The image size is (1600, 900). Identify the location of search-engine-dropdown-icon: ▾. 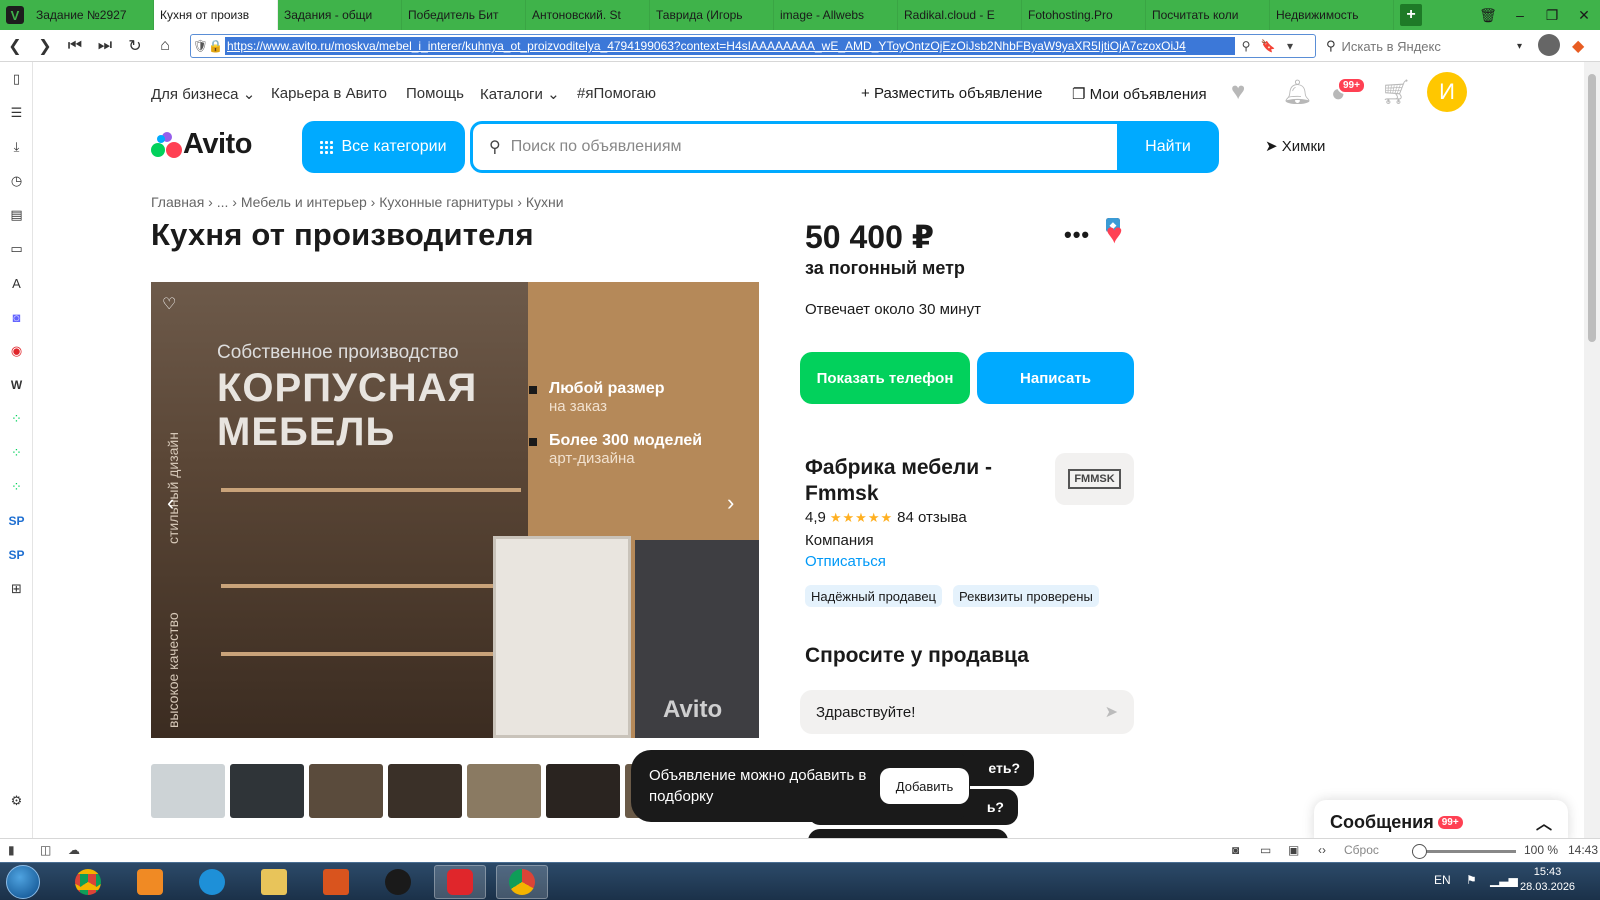
(1519, 46).